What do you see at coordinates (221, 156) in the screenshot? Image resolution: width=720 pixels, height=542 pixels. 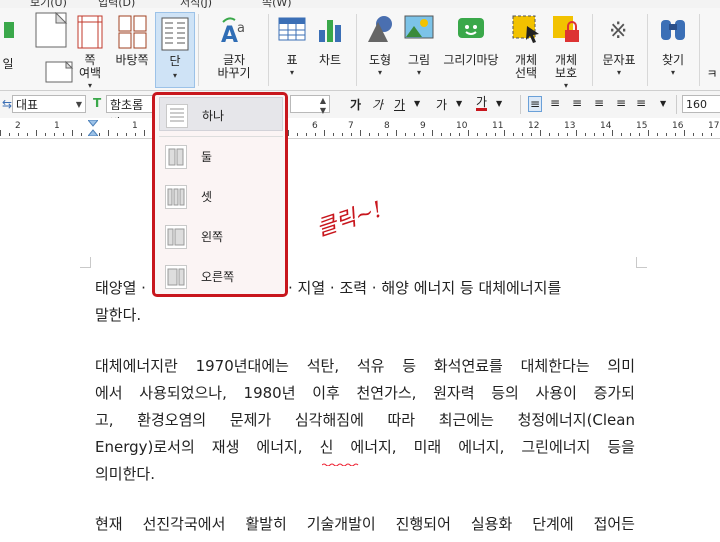 I see `columns-option-two: 둘` at bounding box center [221, 156].